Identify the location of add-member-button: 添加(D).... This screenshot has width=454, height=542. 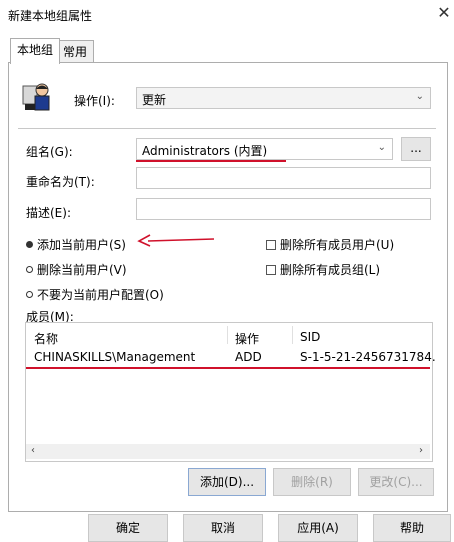
(227, 482).